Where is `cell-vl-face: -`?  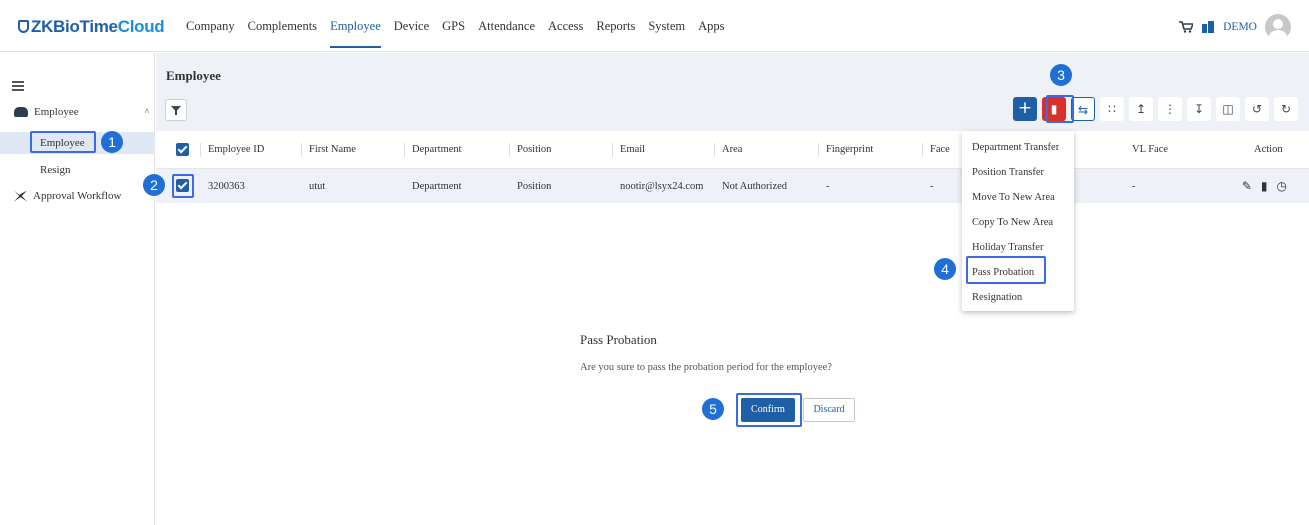 cell-vl-face: - is located at coordinates (1134, 186).